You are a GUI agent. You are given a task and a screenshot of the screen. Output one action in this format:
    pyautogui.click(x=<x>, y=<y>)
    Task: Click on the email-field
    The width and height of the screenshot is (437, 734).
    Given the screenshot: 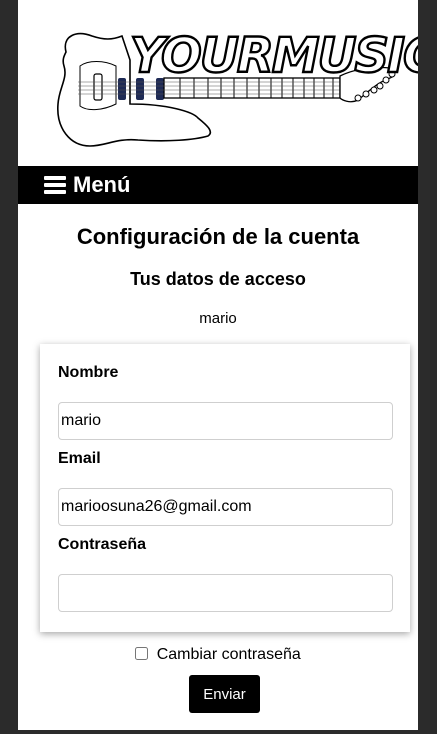 What is the action you would take?
    pyautogui.click(x=225, y=507)
    